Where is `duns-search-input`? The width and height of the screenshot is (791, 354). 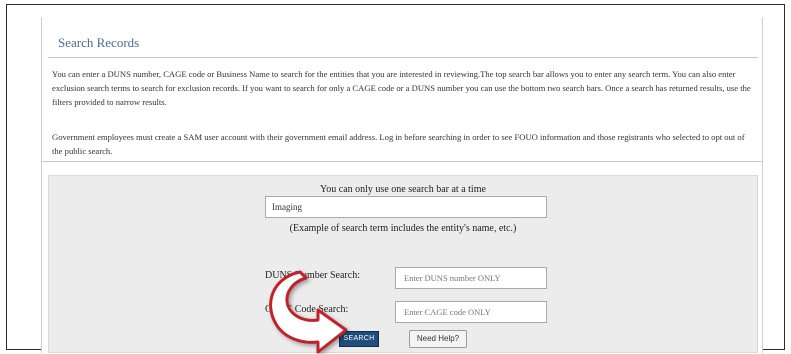 duns-search-input is located at coordinates (471, 278).